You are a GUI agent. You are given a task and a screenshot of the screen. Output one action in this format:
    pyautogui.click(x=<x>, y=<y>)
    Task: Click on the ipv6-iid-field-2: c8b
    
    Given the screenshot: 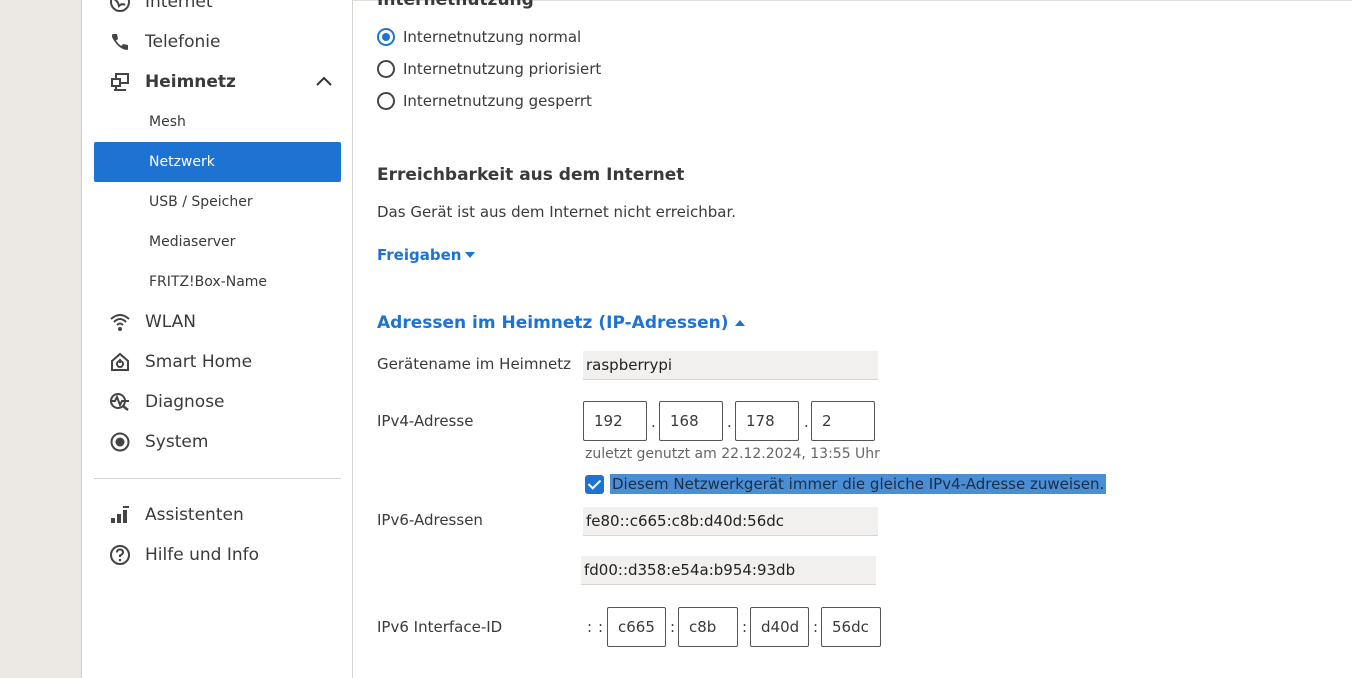 What is the action you would take?
    pyautogui.click(x=708, y=627)
    